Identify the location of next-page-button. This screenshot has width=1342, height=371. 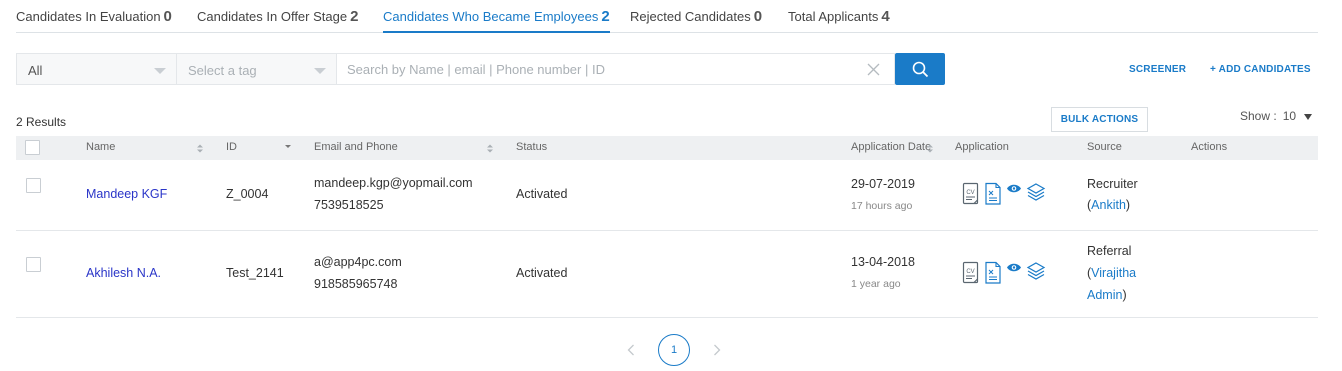
(717, 350).